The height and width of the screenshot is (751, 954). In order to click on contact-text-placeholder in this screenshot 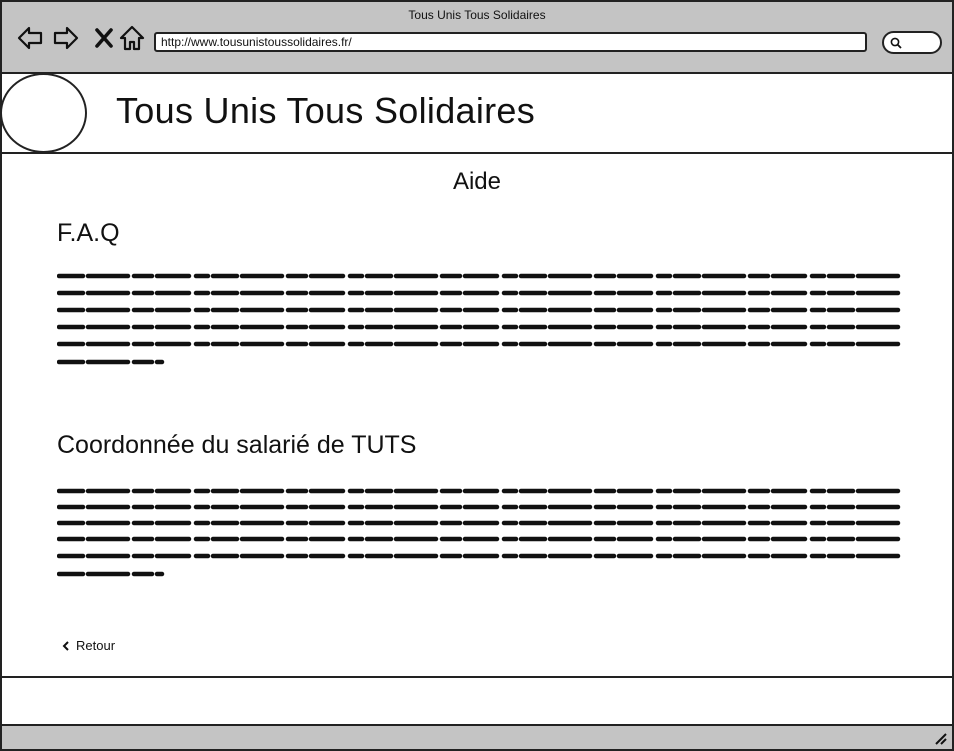, I will do `click(482, 533)`.